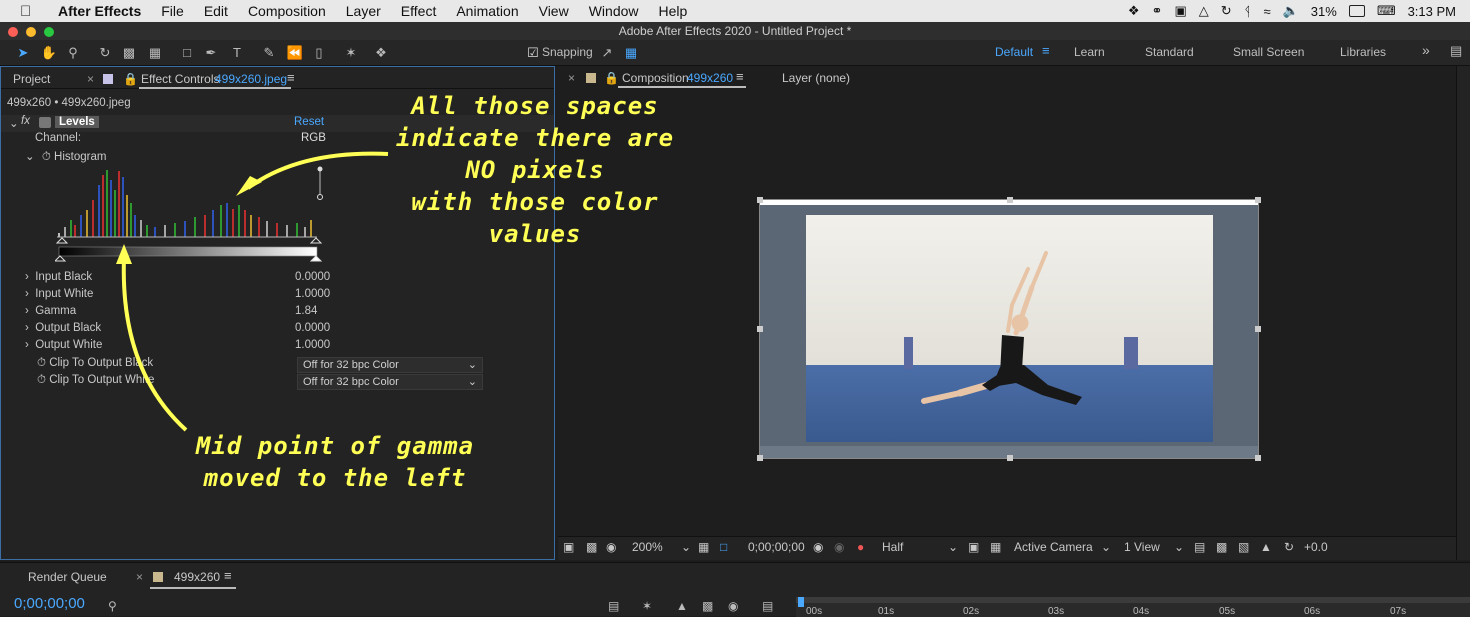 This screenshot has height=617, width=1470. What do you see at coordinates (335, 462) in the screenshot?
I see `annotation-bottom: Mid point of gamma moved to the left` at bounding box center [335, 462].